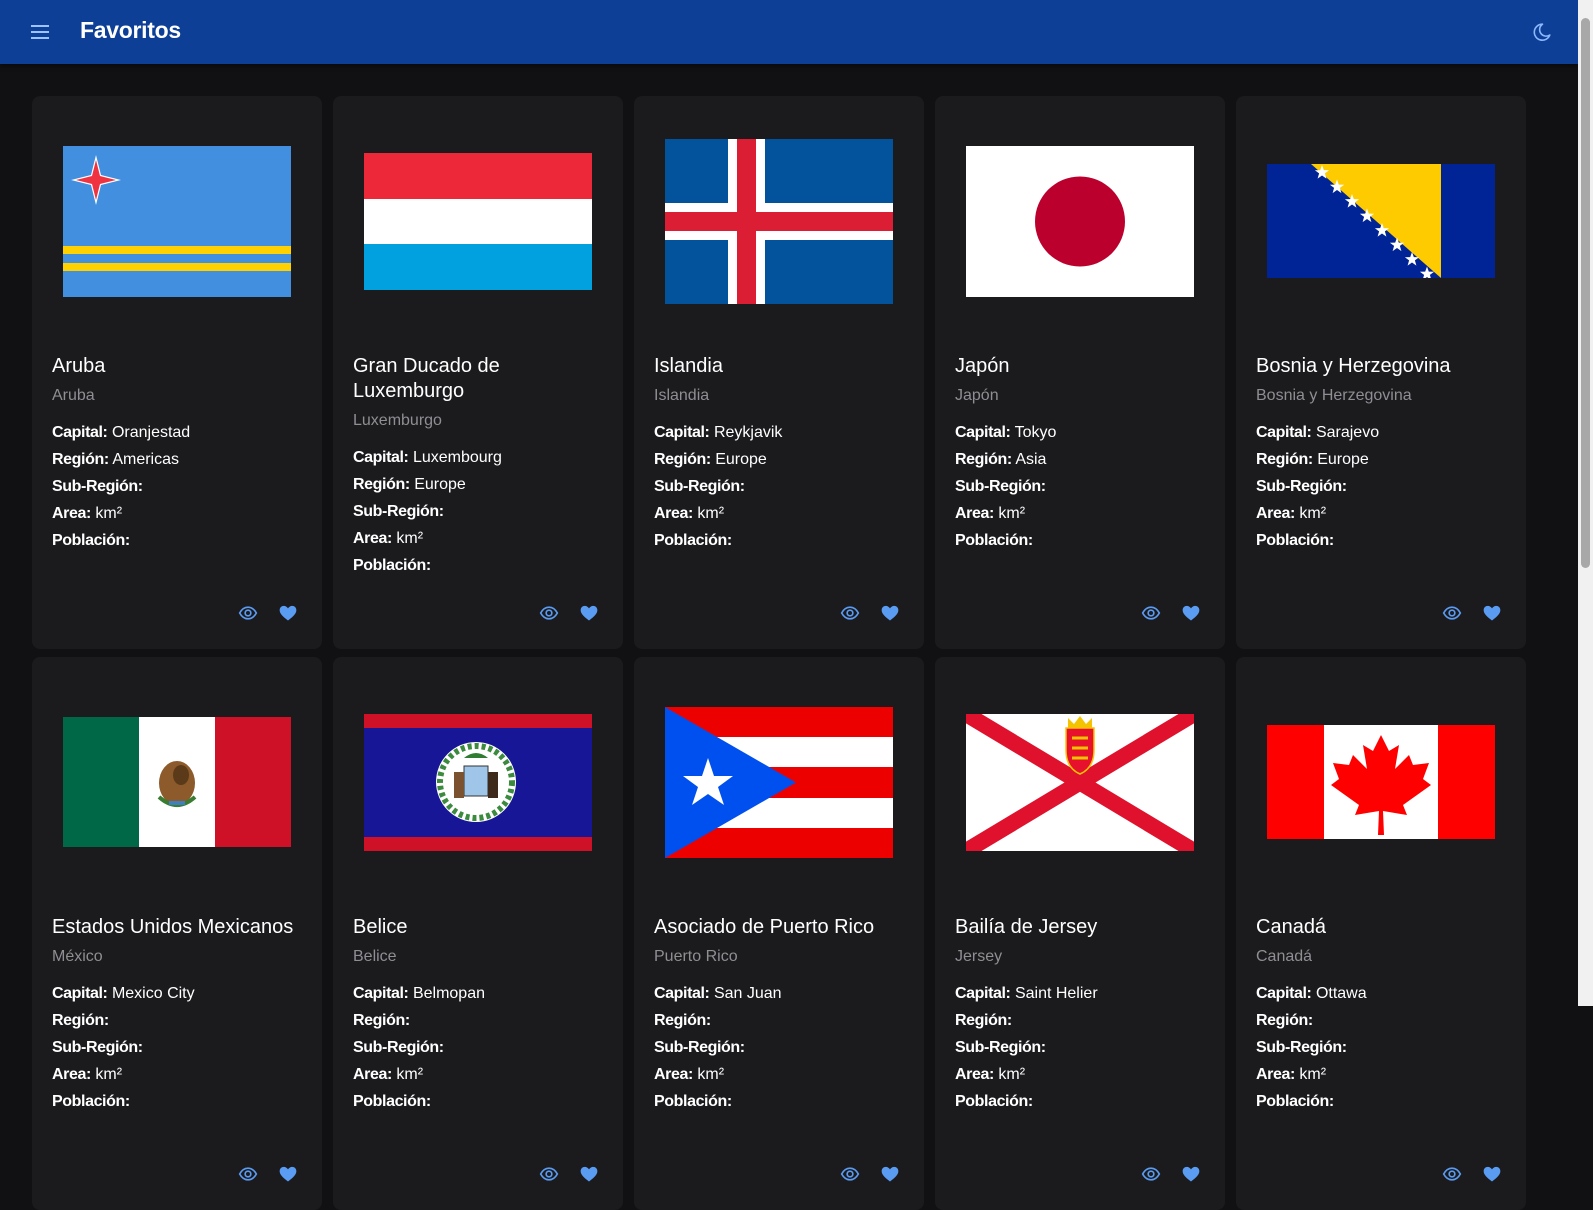  Describe the element at coordinates (789, 32) in the screenshot. I see `app-bar: Favoritos` at that location.